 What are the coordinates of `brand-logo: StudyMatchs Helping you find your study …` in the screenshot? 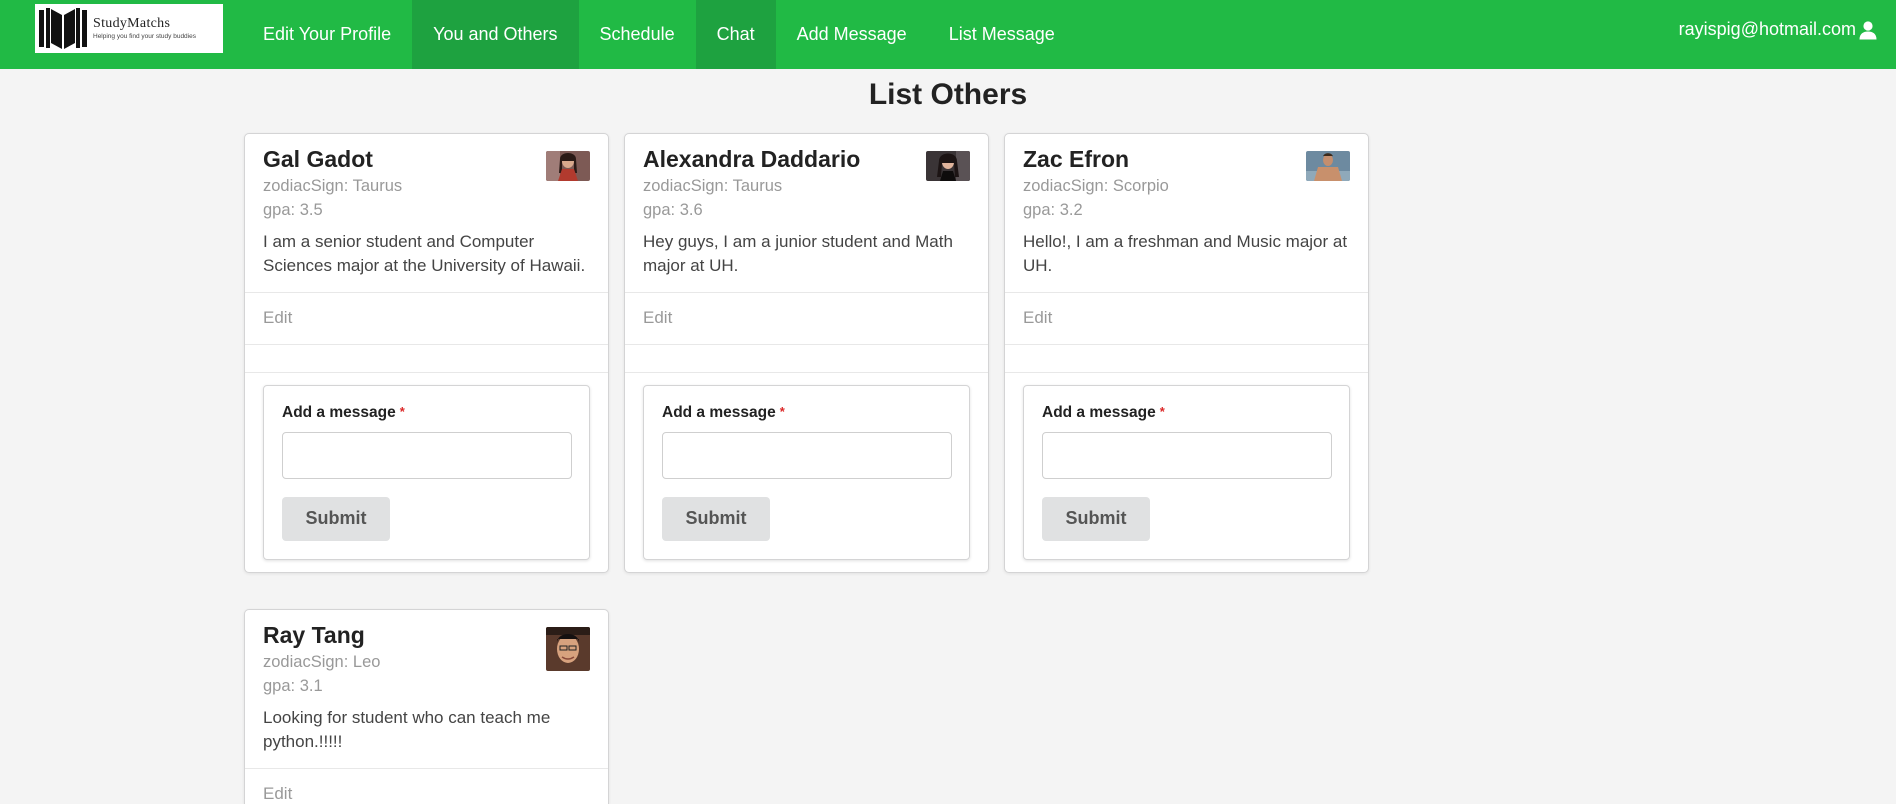 It's located at (129, 28).